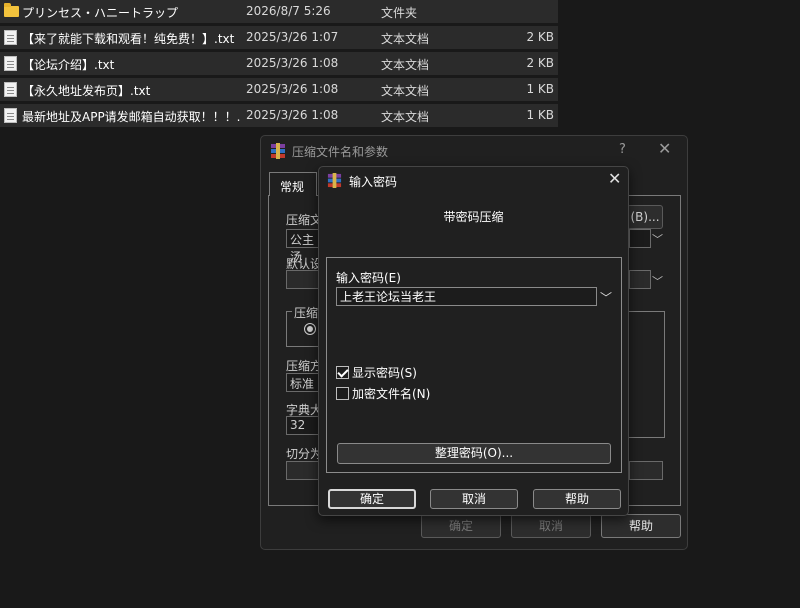 Image resolution: width=800 pixels, height=608 pixels. What do you see at coordinates (391, 394) in the screenshot?
I see `encrypt-filenames-label: 加密文件名(N)` at bounding box center [391, 394].